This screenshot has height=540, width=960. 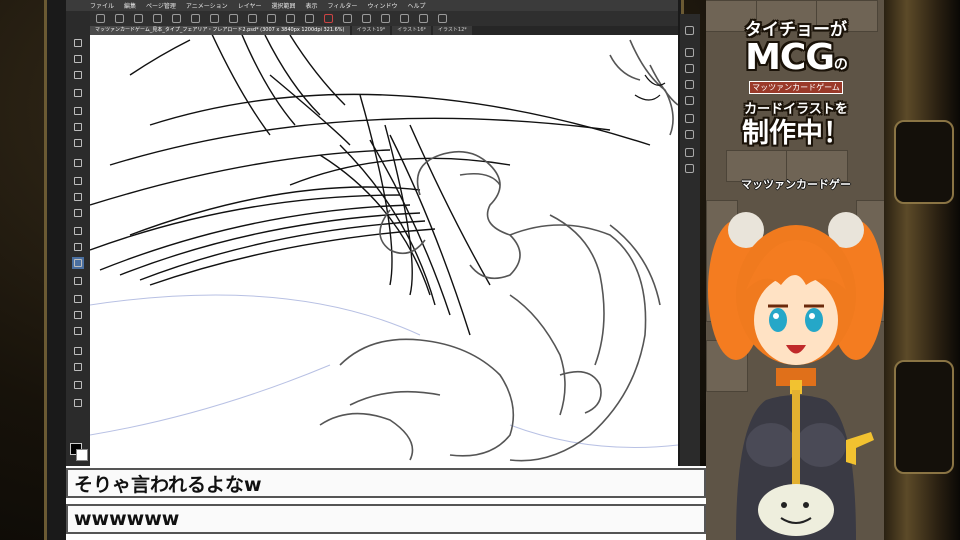 What do you see at coordinates (78, 93) in the screenshot?
I see `move-icon` at bounding box center [78, 93].